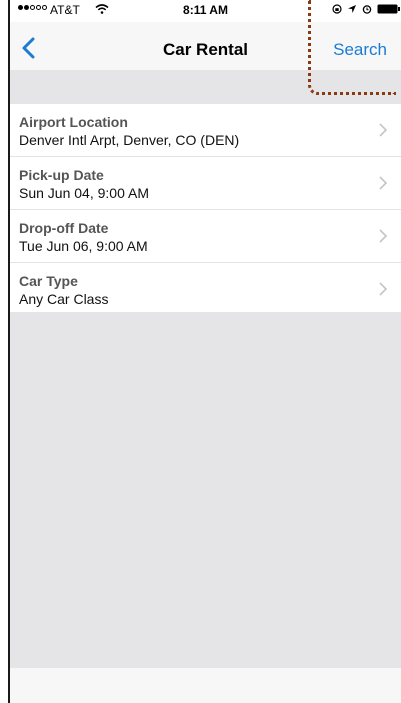 Image resolution: width=401 pixels, height=703 pixels. What do you see at coordinates (129, 140) in the screenshot?
I see `row-value: Denver Intl Arpt, Denver, CO (DEN)` at bounding box center [129, 140].